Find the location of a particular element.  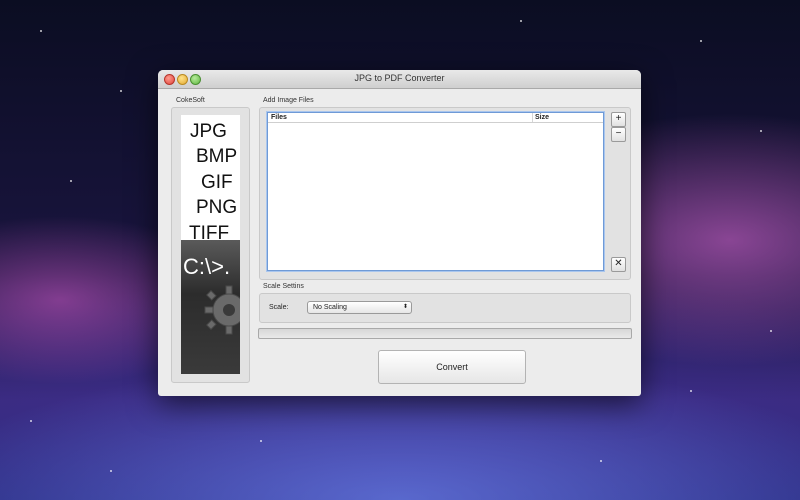

gear-icon is located at coordinates (222, 310).